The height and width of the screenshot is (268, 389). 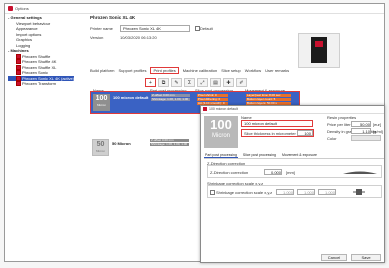 I want to click on tree-item-label: Phrozen Shuffle, so click(x=36, y=56).